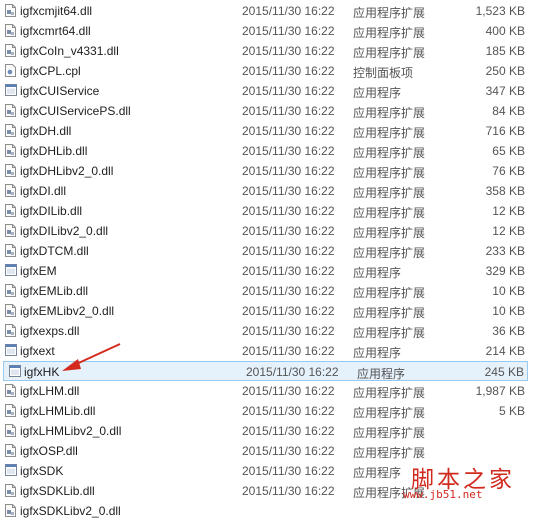 The height and width of the screenshot is (521, 533). I want to click on watermark-url: www.jb51.net, so click(443, 494).